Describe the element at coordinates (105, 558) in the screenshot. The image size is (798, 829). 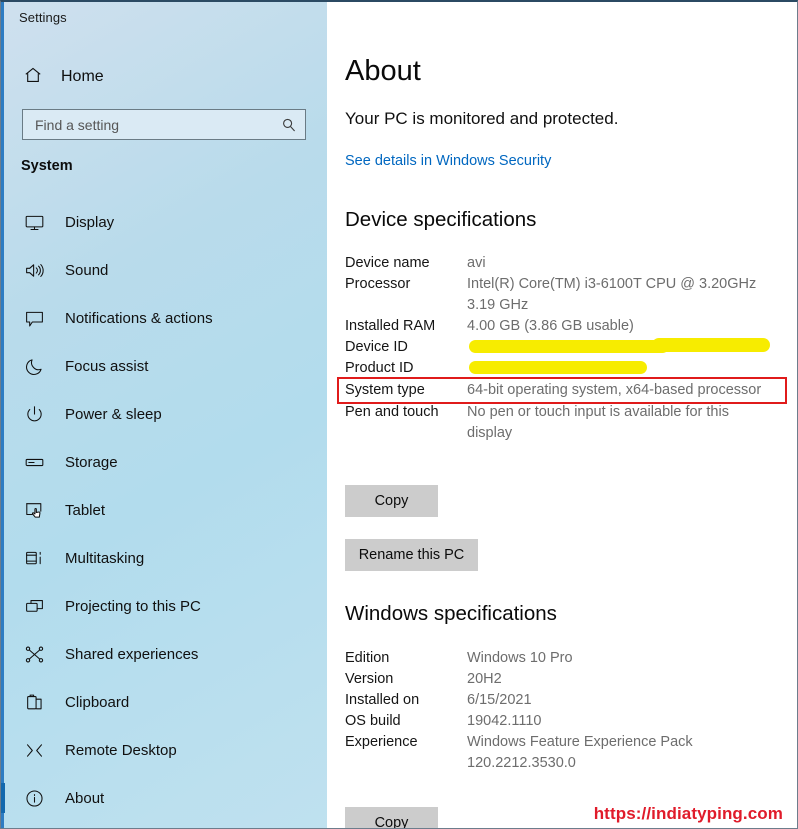
I see `sidebar-item-label: Multitasking` at that location.